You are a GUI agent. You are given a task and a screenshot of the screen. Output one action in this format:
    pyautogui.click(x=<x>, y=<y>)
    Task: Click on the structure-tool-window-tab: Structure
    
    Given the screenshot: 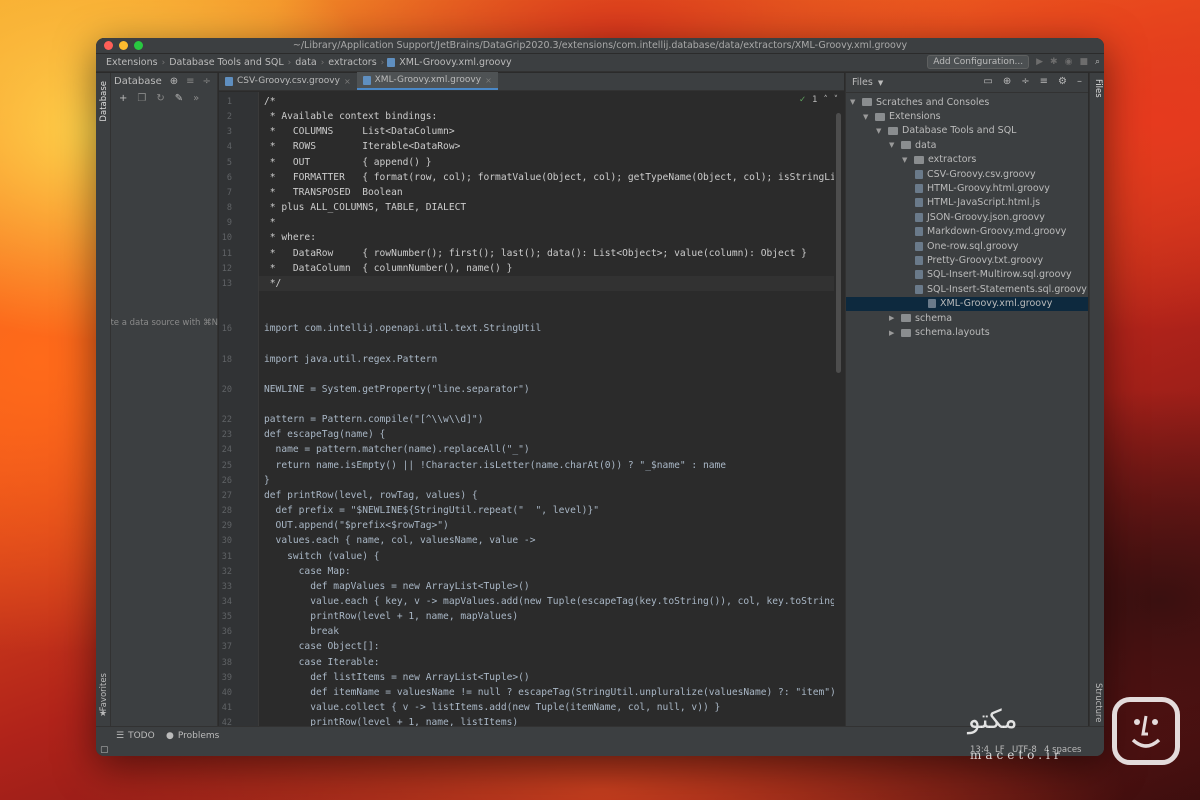 What is the action you would take?
    pyautogui.click(x=1098, y=703)
    